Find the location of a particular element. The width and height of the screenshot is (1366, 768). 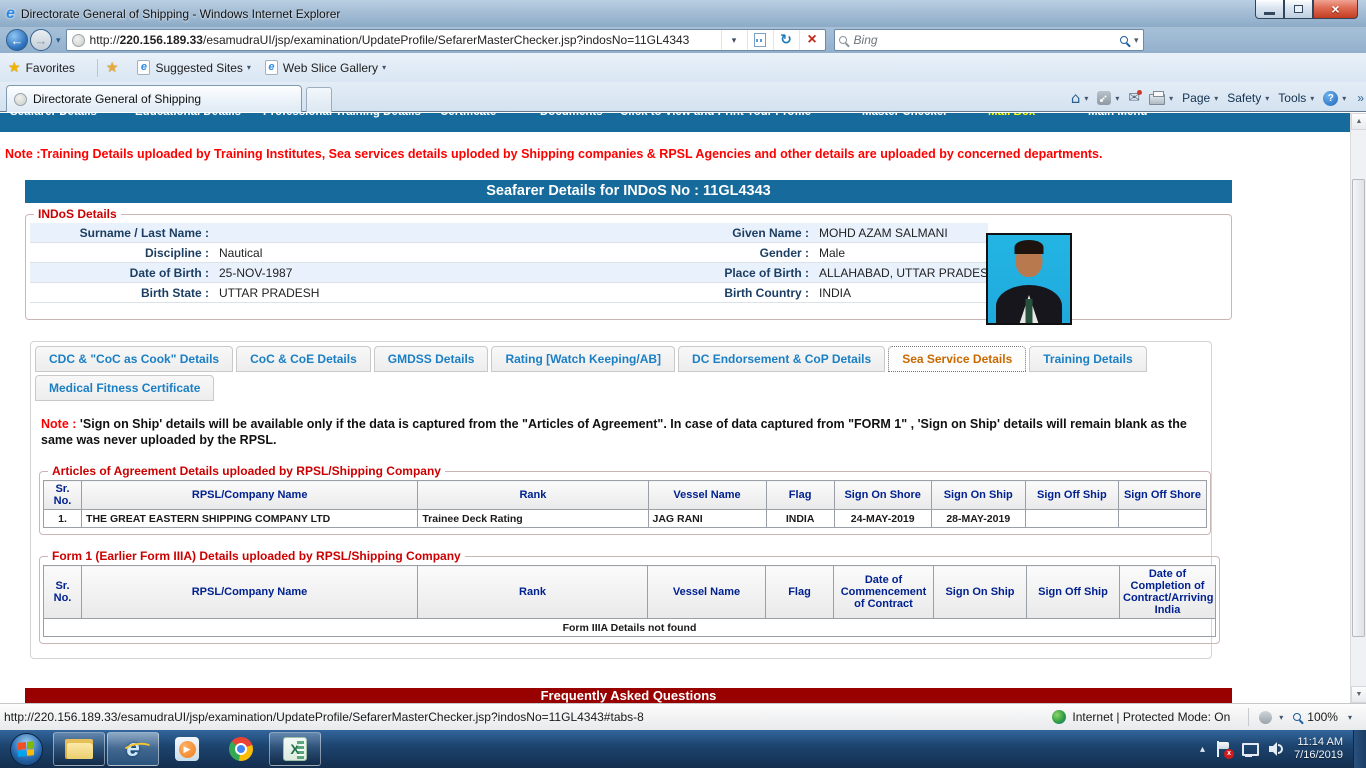

taskbar-item-explorer is located at coordinates (79, 749).